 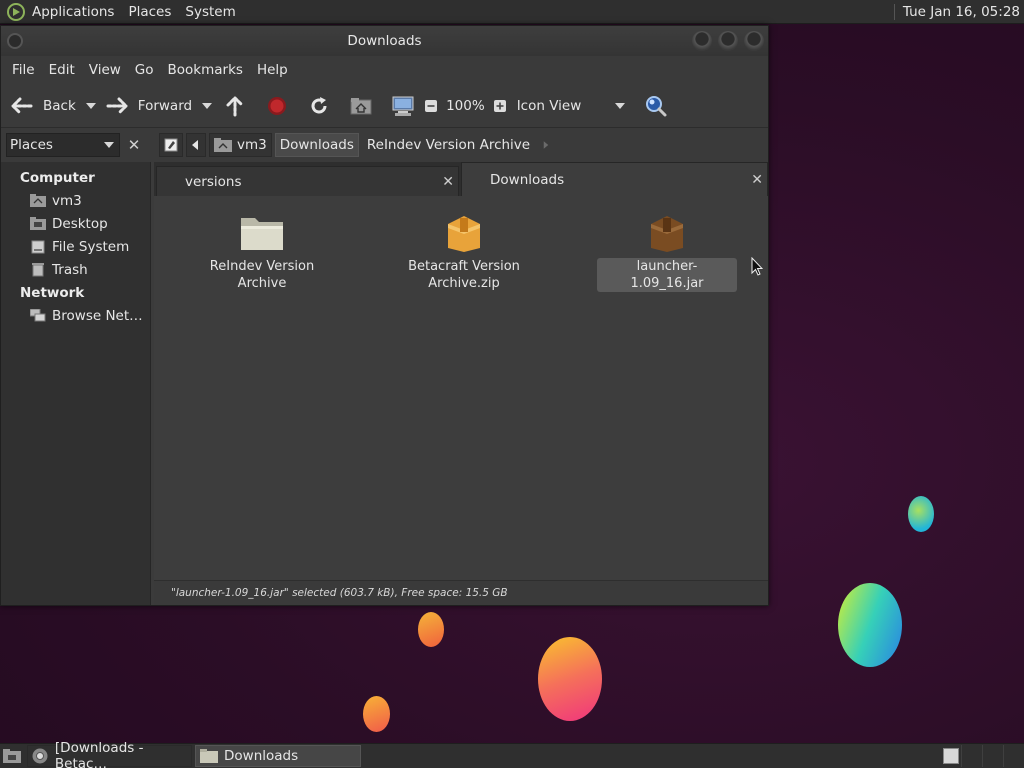 What do you see at coordinates (38, 270) in the screenshot?
I see `trash-icon` at bounding box center [38, 270].